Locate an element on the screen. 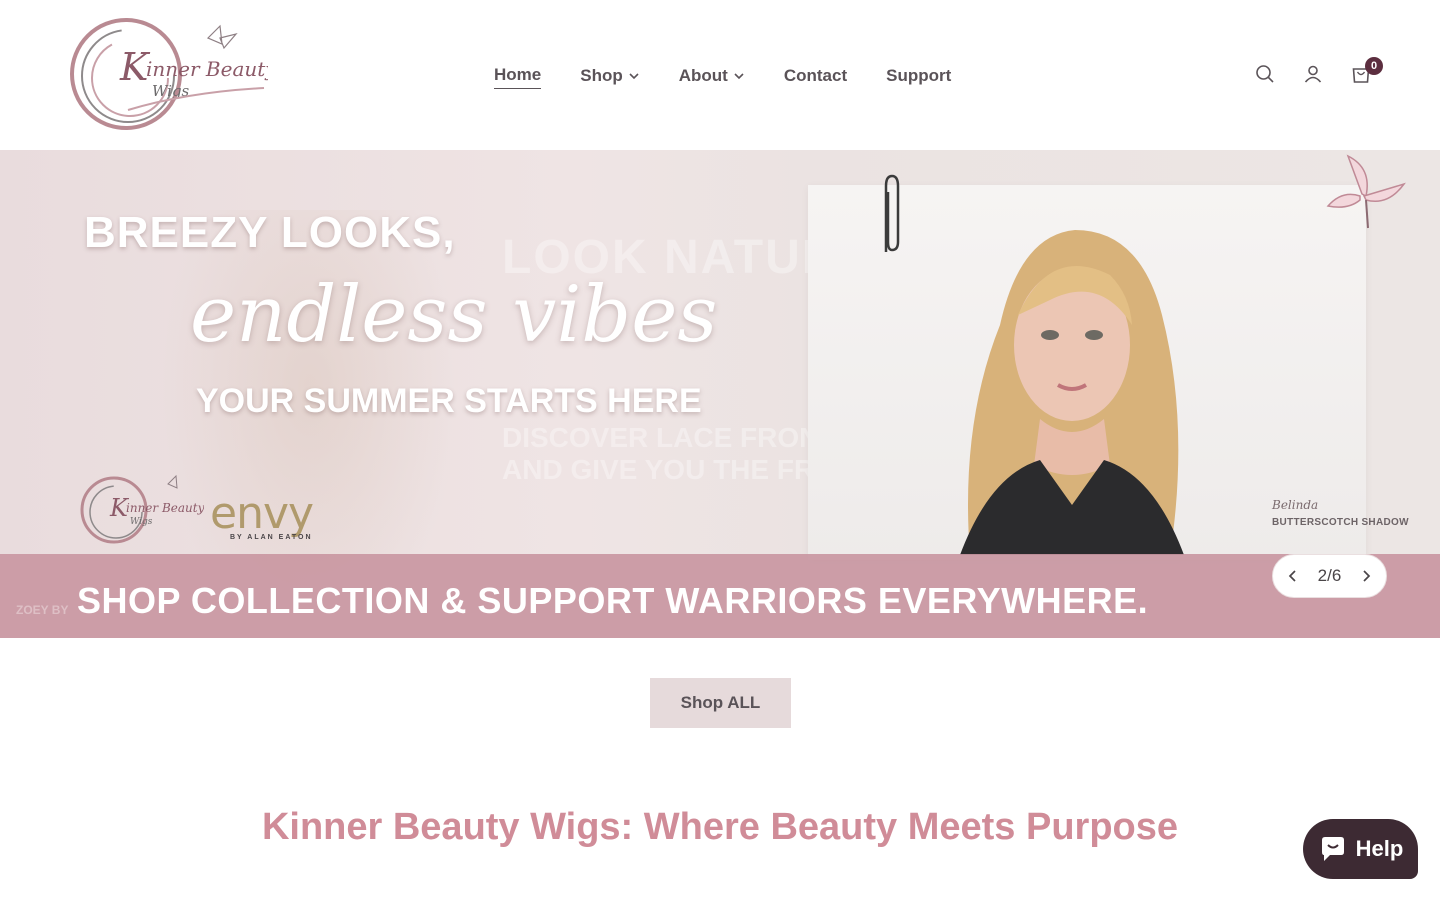 The width and height of the screenshot is (1440, 900). help-chat-button: Help is located at coordinates (1360, 849).